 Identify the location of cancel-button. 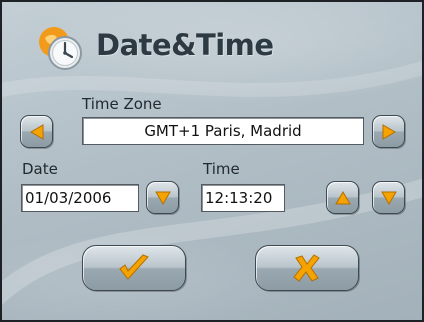
(307, 268).